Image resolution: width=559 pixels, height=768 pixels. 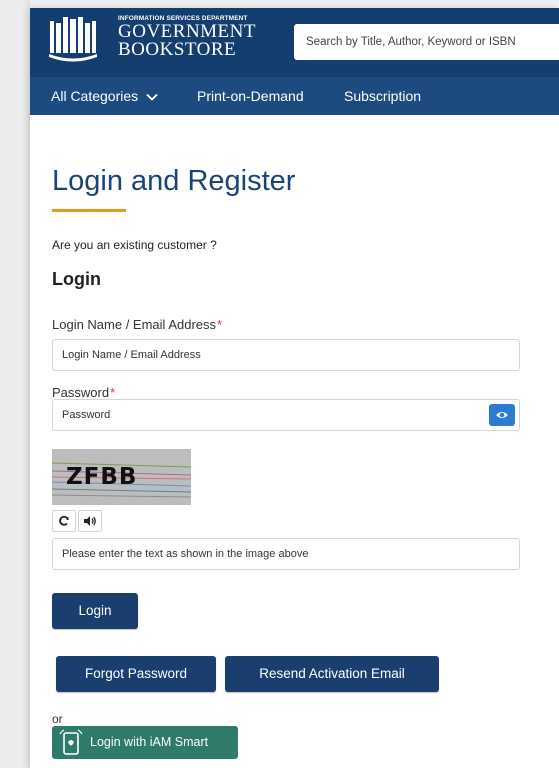 What do you see at coordinates (382, 96) in the screenshot?
I see `nav-subscription: Subscription` at bounding box center [382, 96].